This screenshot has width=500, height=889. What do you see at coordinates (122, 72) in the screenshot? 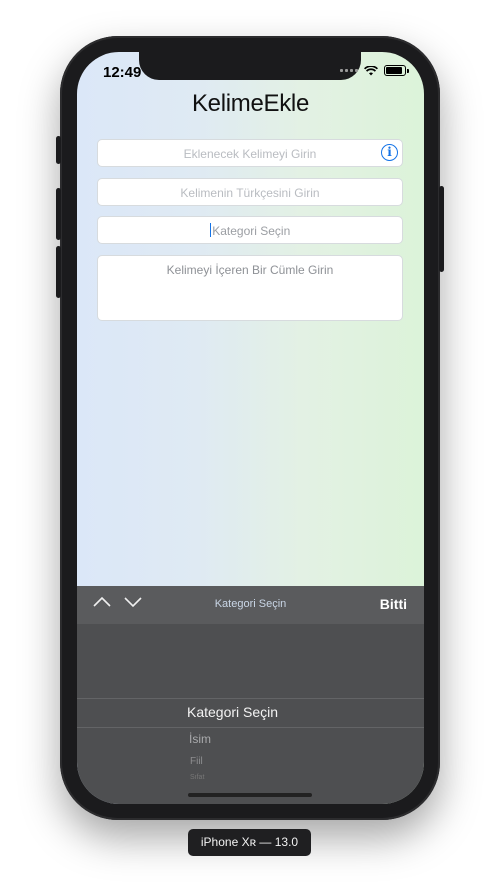
I see `status-time: 12:49` at bounding box center [122, 72].